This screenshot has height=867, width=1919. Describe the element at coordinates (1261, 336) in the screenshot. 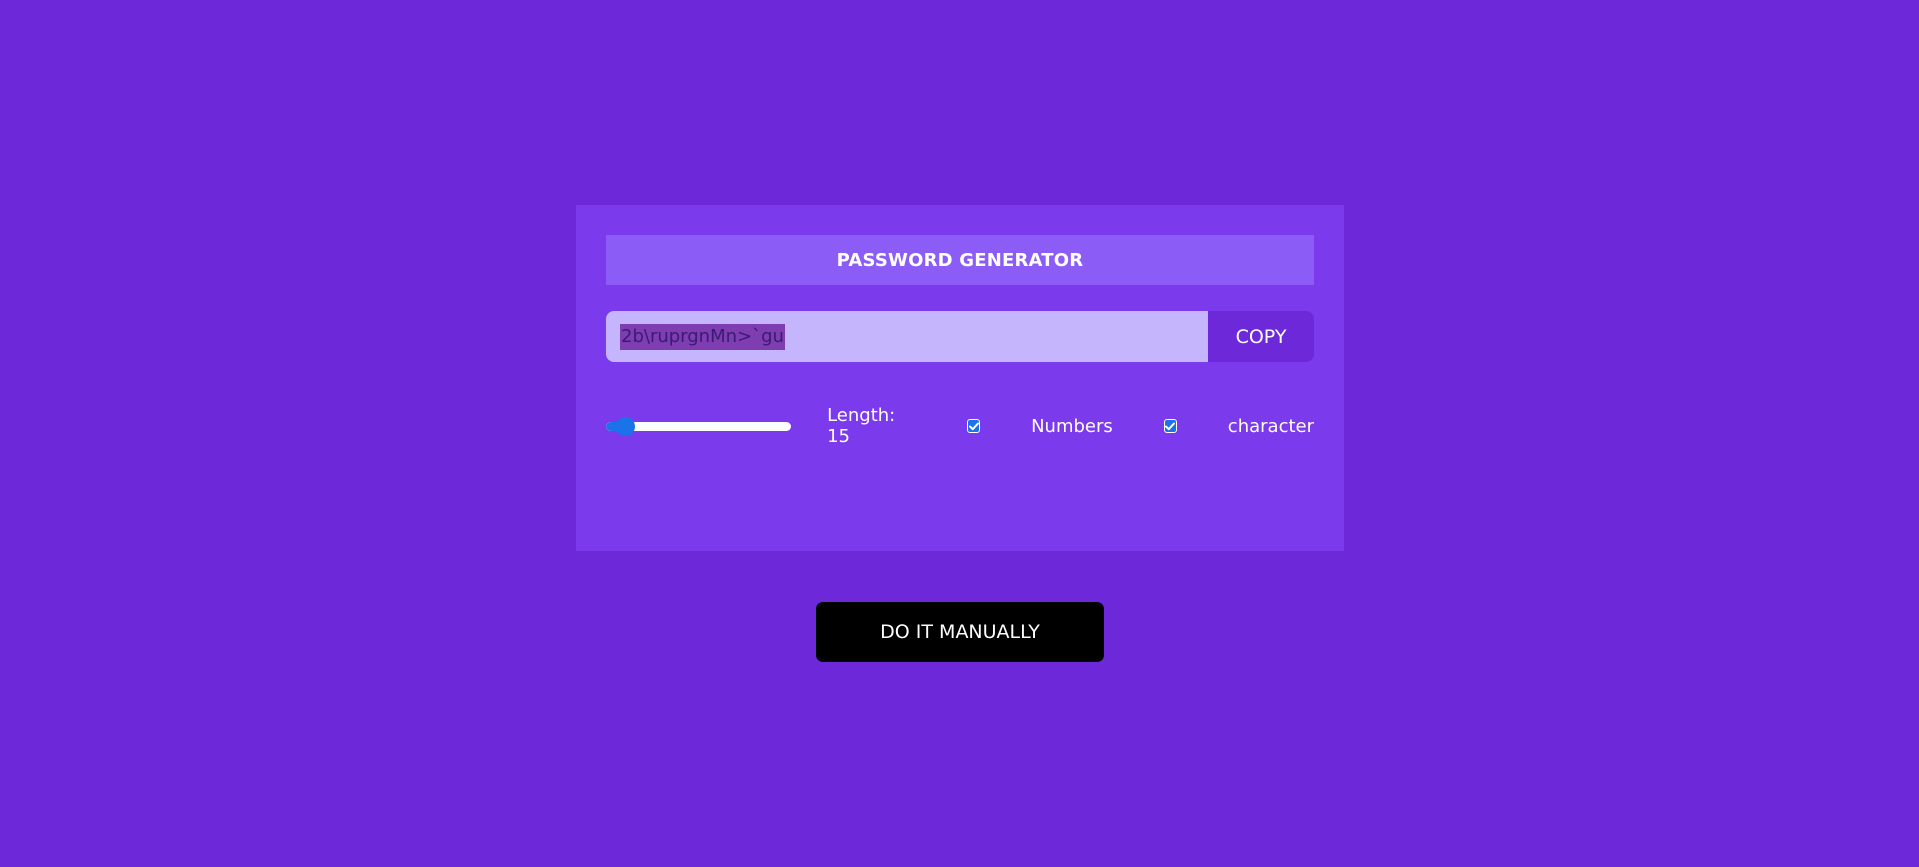

I see `copy-button: COPY` at that location.